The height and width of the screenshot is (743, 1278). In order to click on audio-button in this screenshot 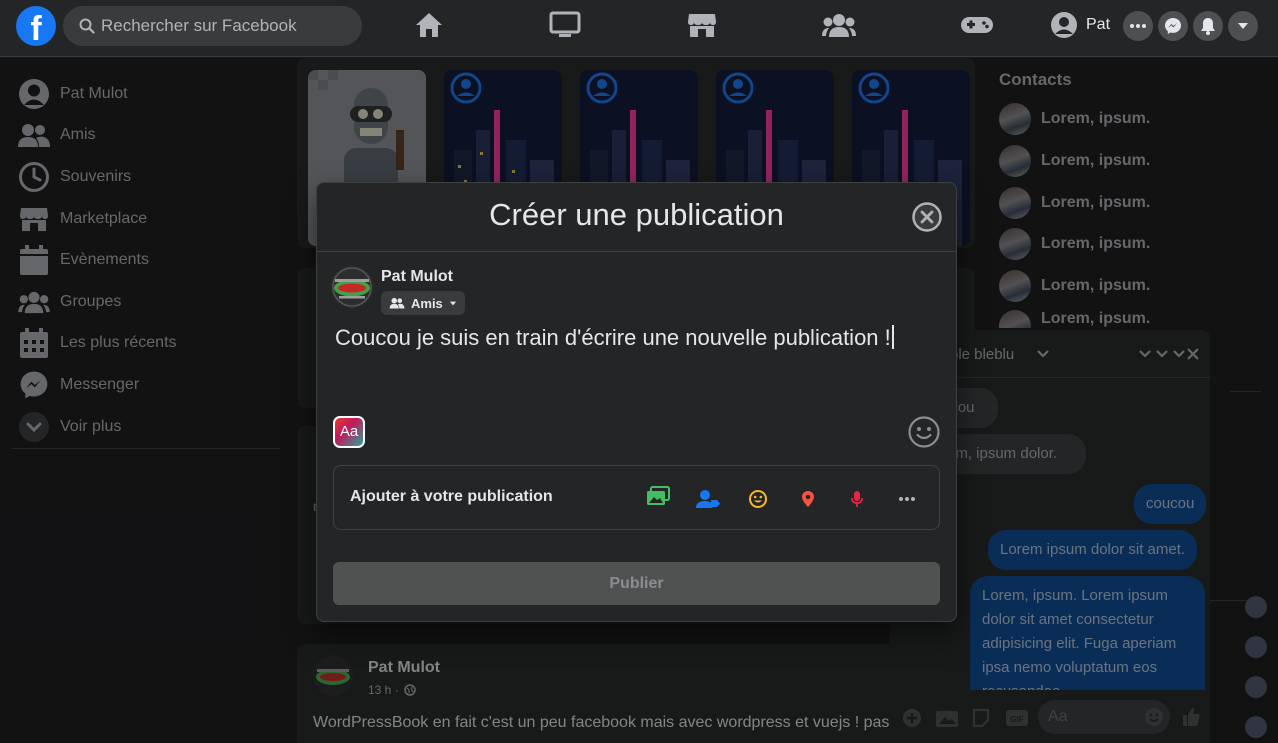, I will do `click(857, 499)`.